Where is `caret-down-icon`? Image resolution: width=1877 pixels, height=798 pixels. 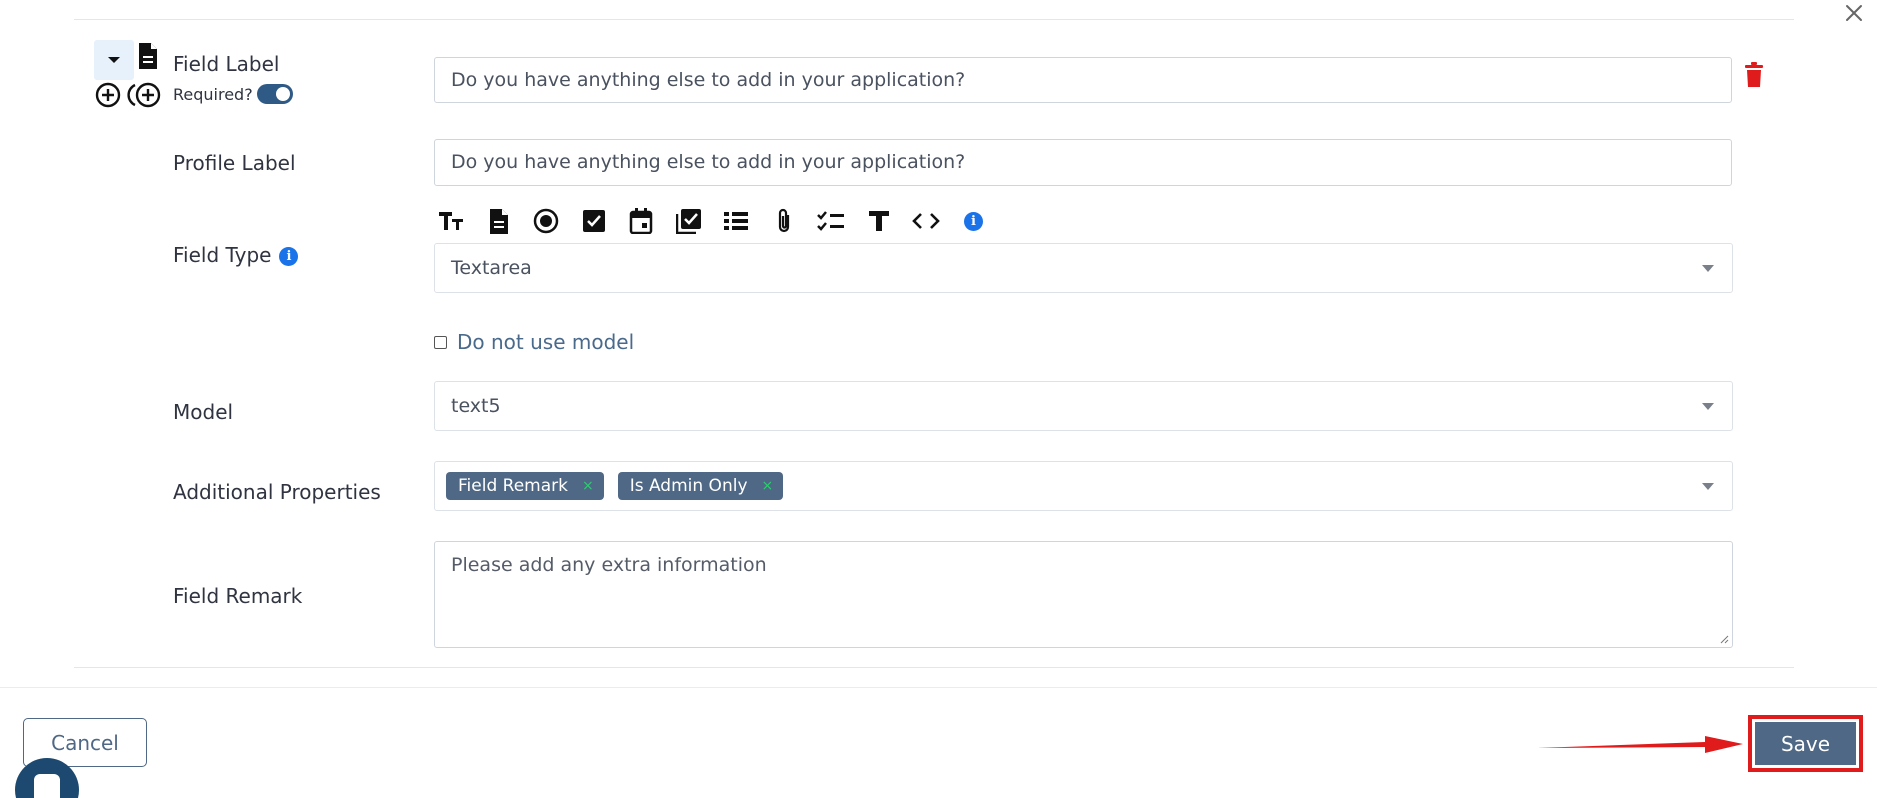
caret-down-icon is located at coordinates (114, 60).